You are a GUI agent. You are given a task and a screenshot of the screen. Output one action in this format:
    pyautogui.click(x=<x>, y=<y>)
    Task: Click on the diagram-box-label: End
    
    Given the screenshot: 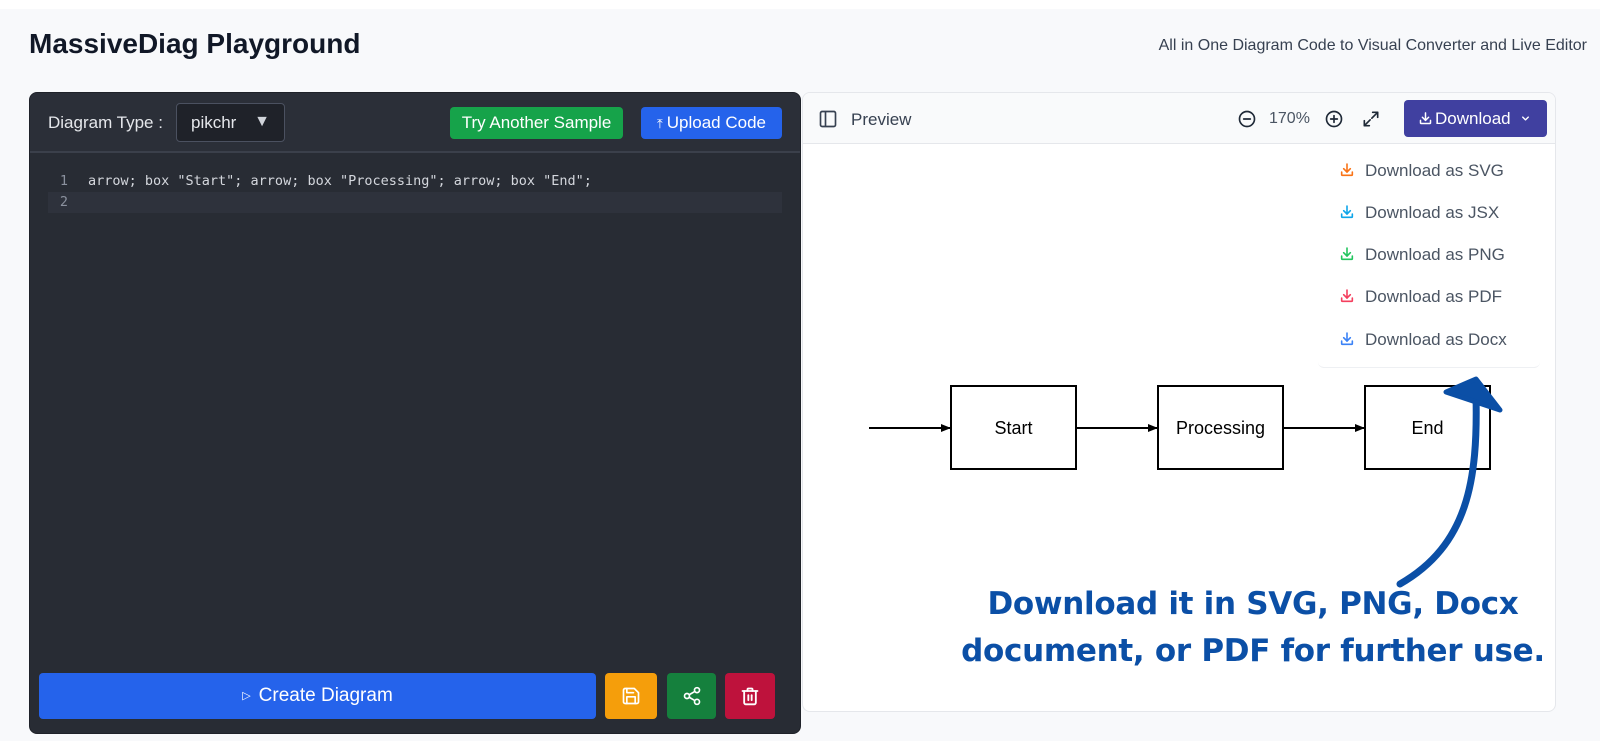 What is the action you would take?
    pyautogui.click(x=1427, y=428)
    